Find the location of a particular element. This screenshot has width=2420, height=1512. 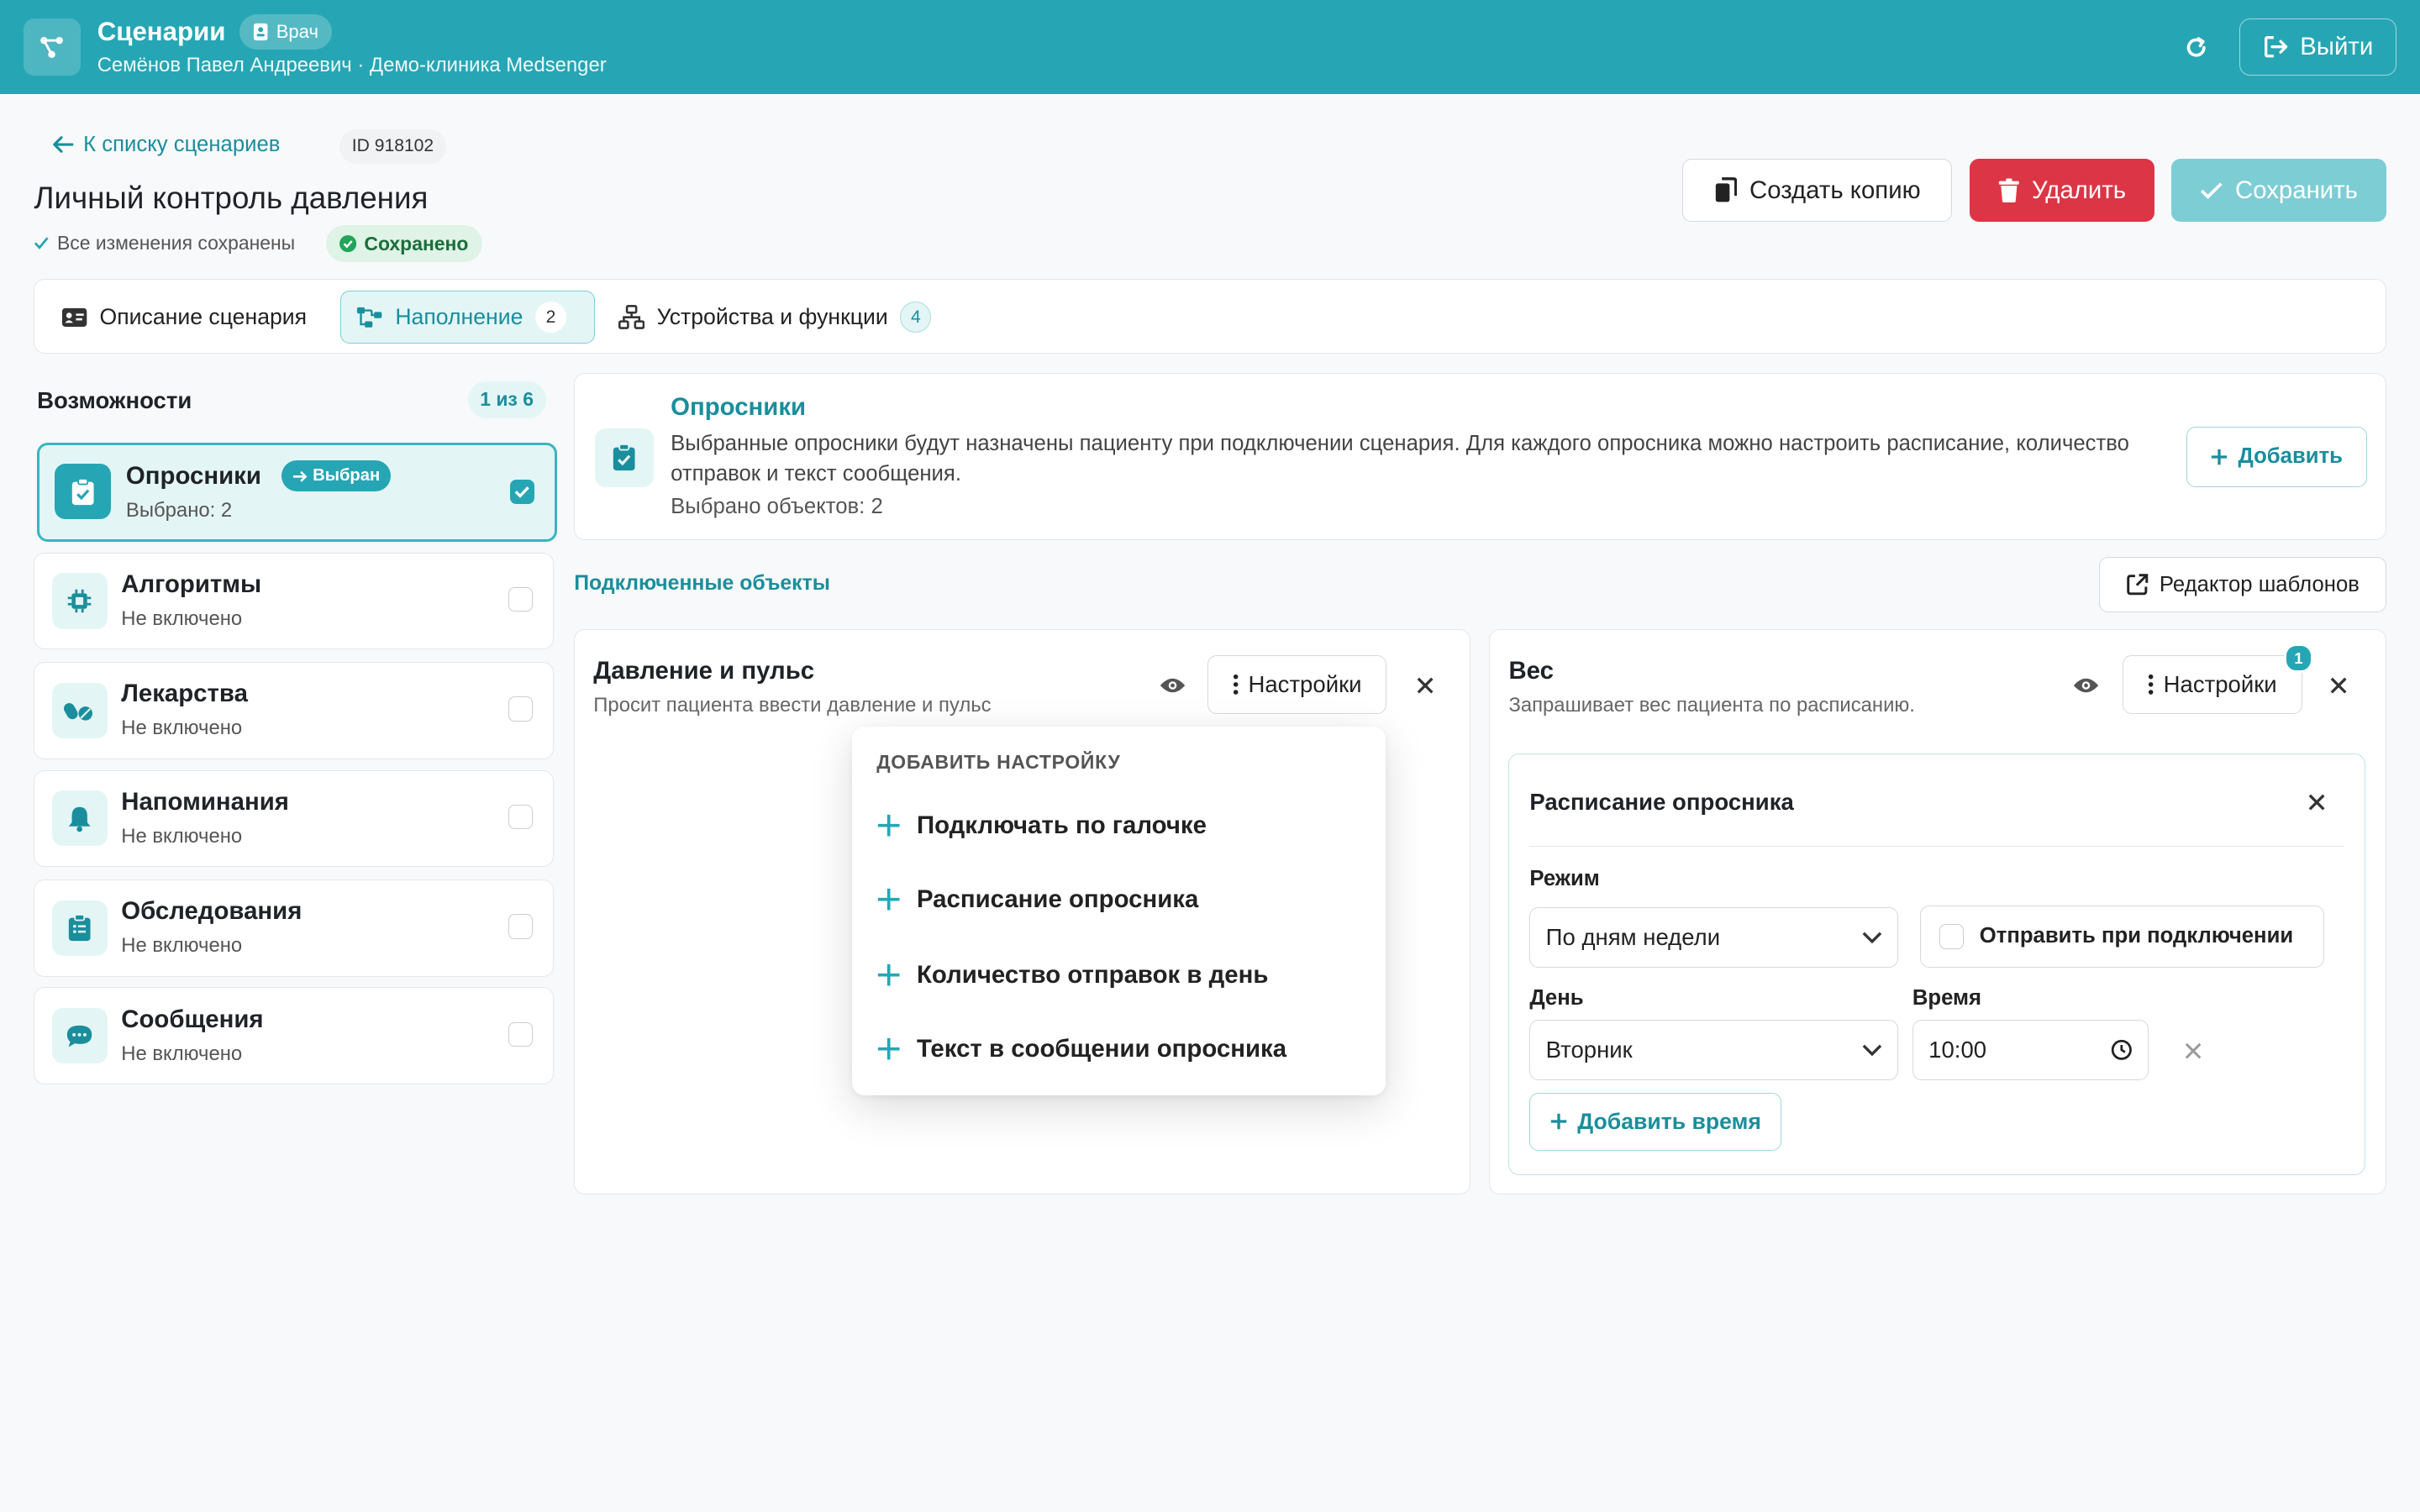

capability-algorithms: Алгоритмы Не включено is located at coordinates (294, 601).